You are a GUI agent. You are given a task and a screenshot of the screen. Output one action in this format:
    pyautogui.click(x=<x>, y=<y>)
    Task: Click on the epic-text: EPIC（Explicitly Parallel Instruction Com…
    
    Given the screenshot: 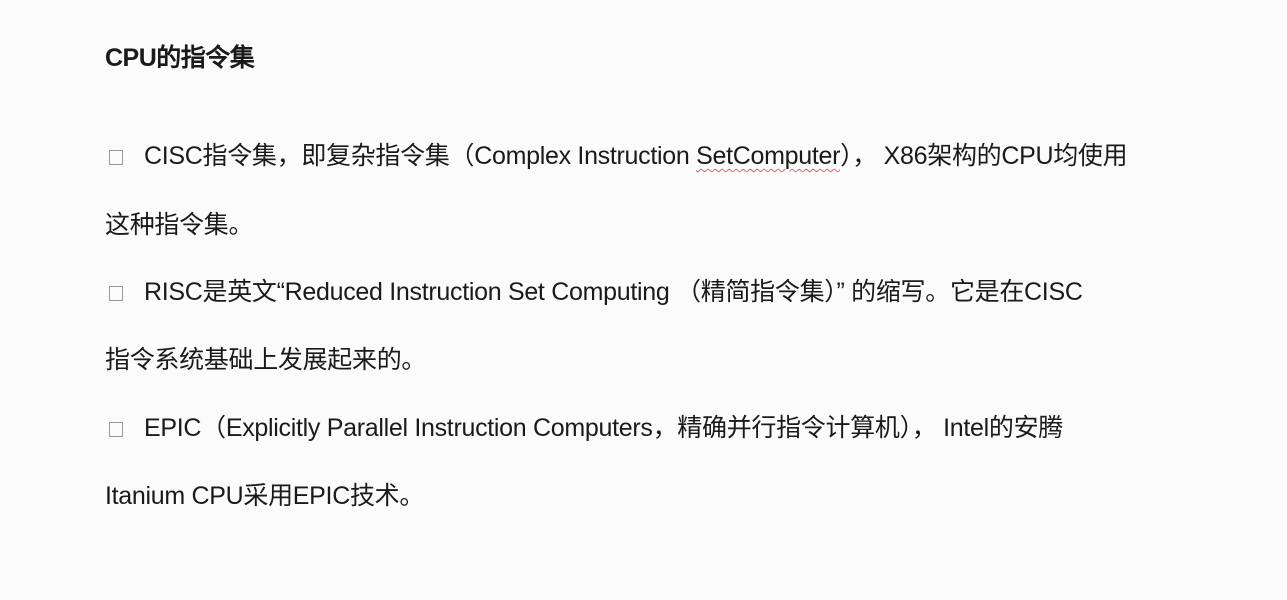 What is the action you would take?
    pyautogui.click(x=604, y=428)
    